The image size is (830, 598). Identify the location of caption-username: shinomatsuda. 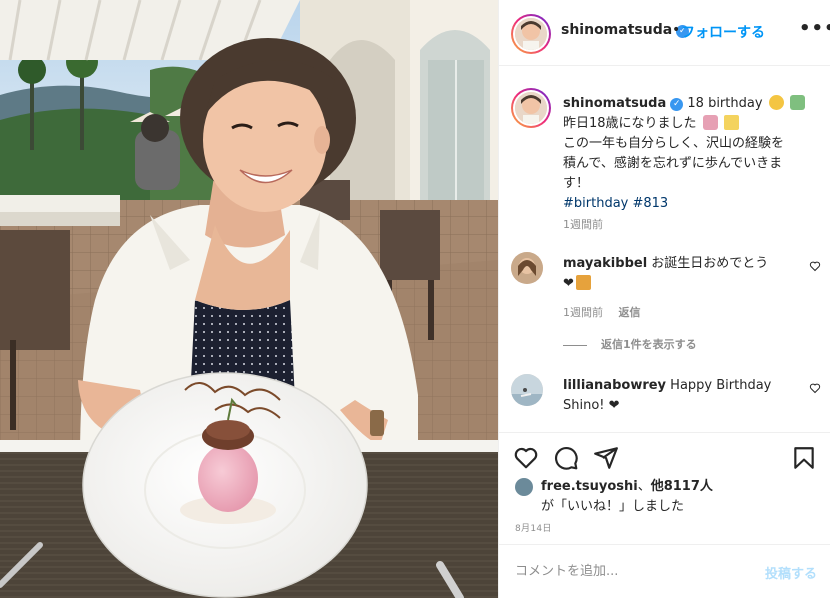
(614, 103).